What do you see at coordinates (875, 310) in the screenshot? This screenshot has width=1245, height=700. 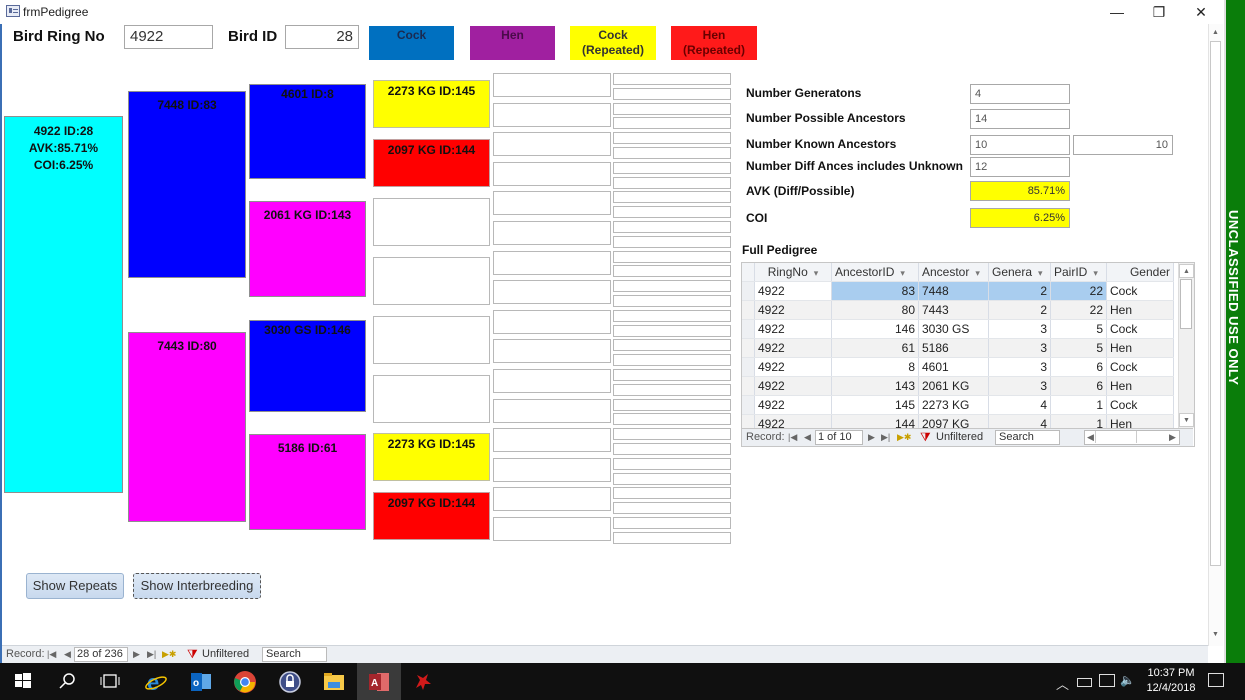 I see `ancestorid-cell: 80` at bounding box center [875, 310].